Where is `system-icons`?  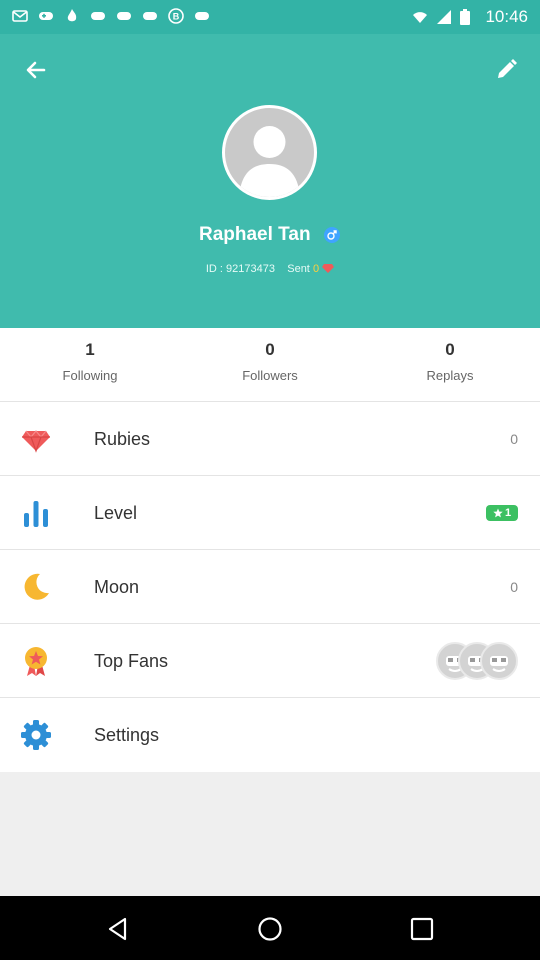 system-icons is located at coordinates (441, 17).